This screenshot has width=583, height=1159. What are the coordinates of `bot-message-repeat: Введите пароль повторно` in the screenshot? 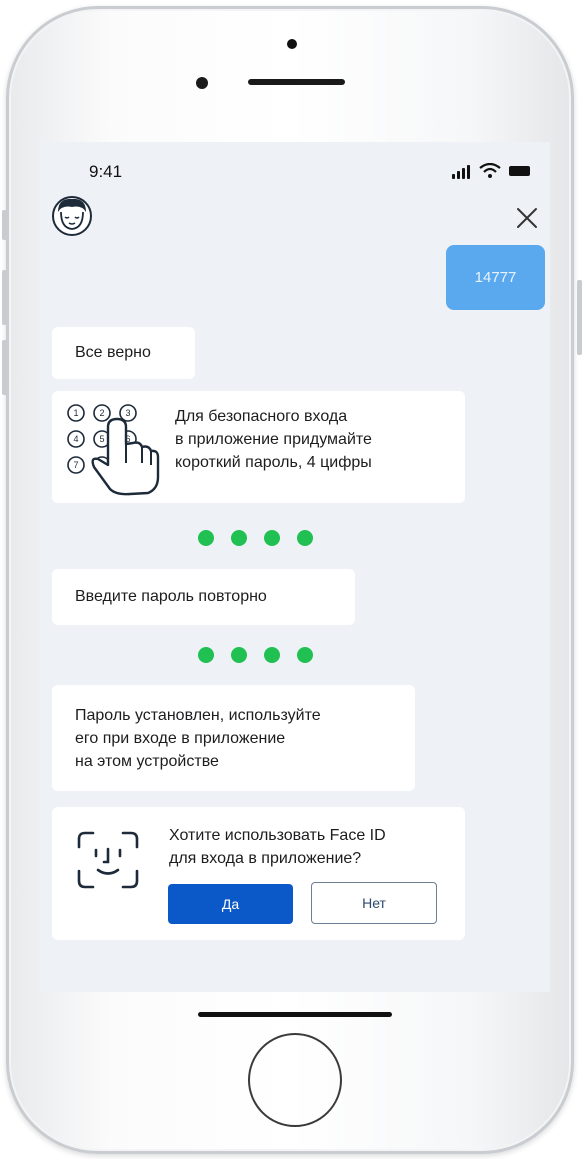 It's located at (203, 597).